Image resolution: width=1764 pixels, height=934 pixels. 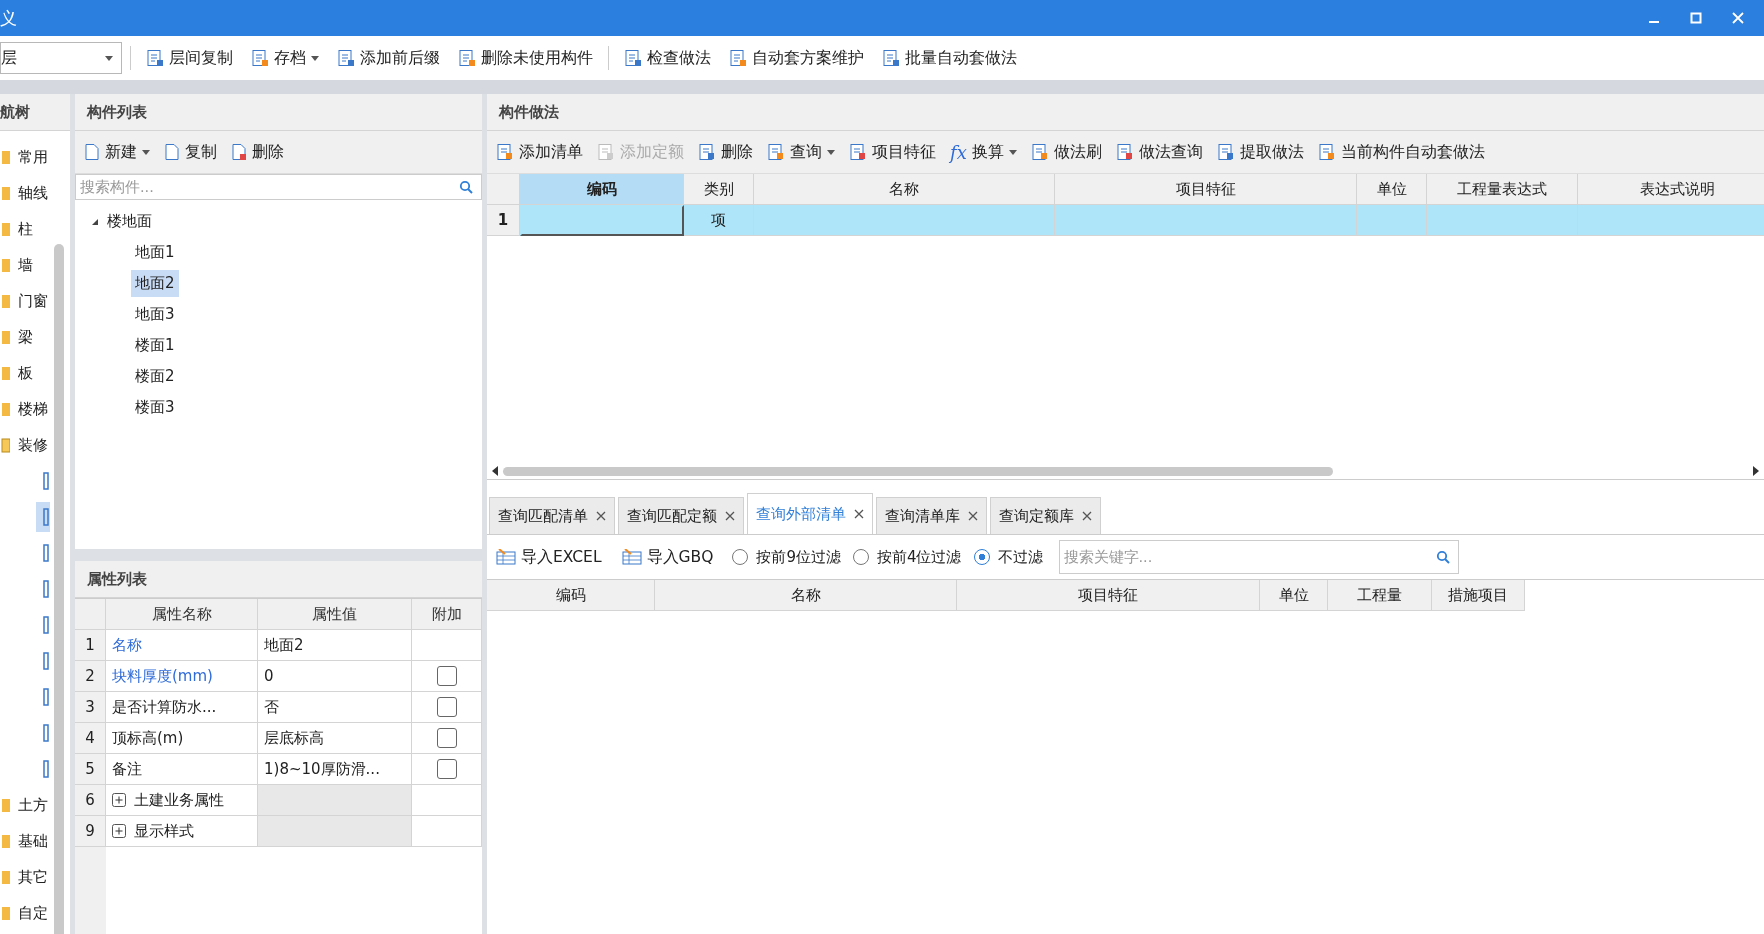 What do you see at coordinates (1020, 557) in the screenshot?
I see `radio-label: 不过滤` at bounding box center [1020, 557].